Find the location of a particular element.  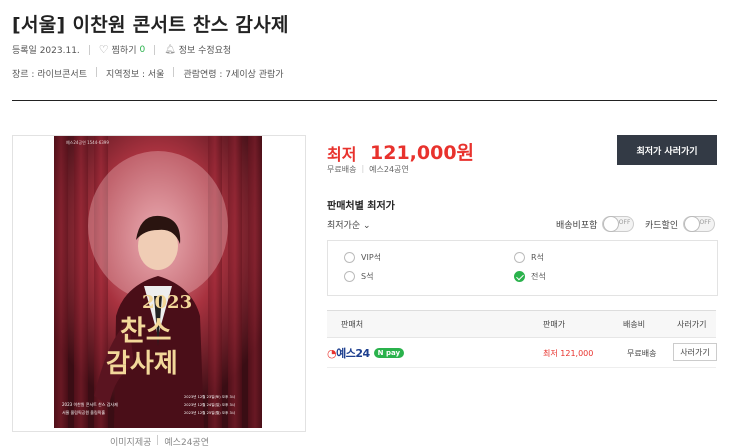

poster-date-1: 2023년 12월 23일(토) 오후 3시 is located at coordinates (209, 396).